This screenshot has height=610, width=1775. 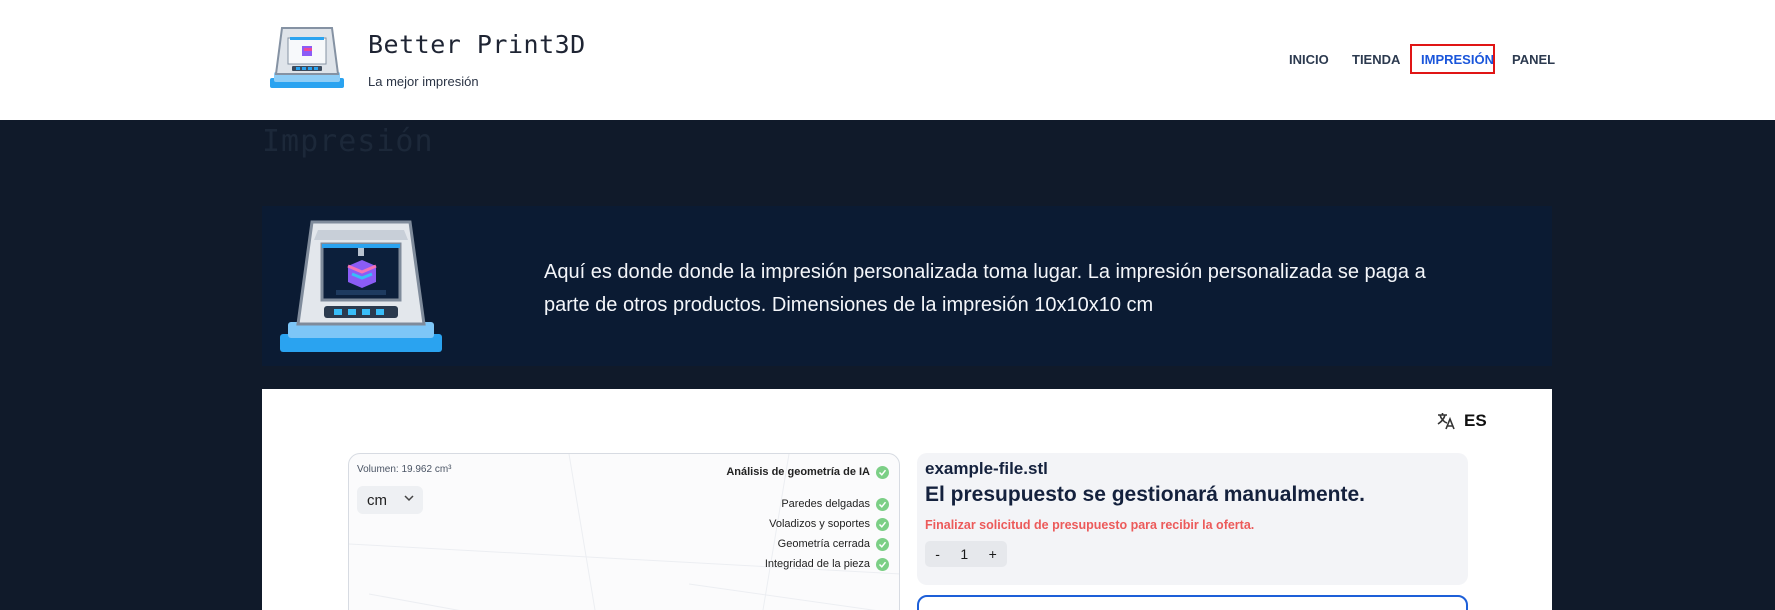 I want to click on quantity-stepper: - 1 +, so click(x=966, y=554).